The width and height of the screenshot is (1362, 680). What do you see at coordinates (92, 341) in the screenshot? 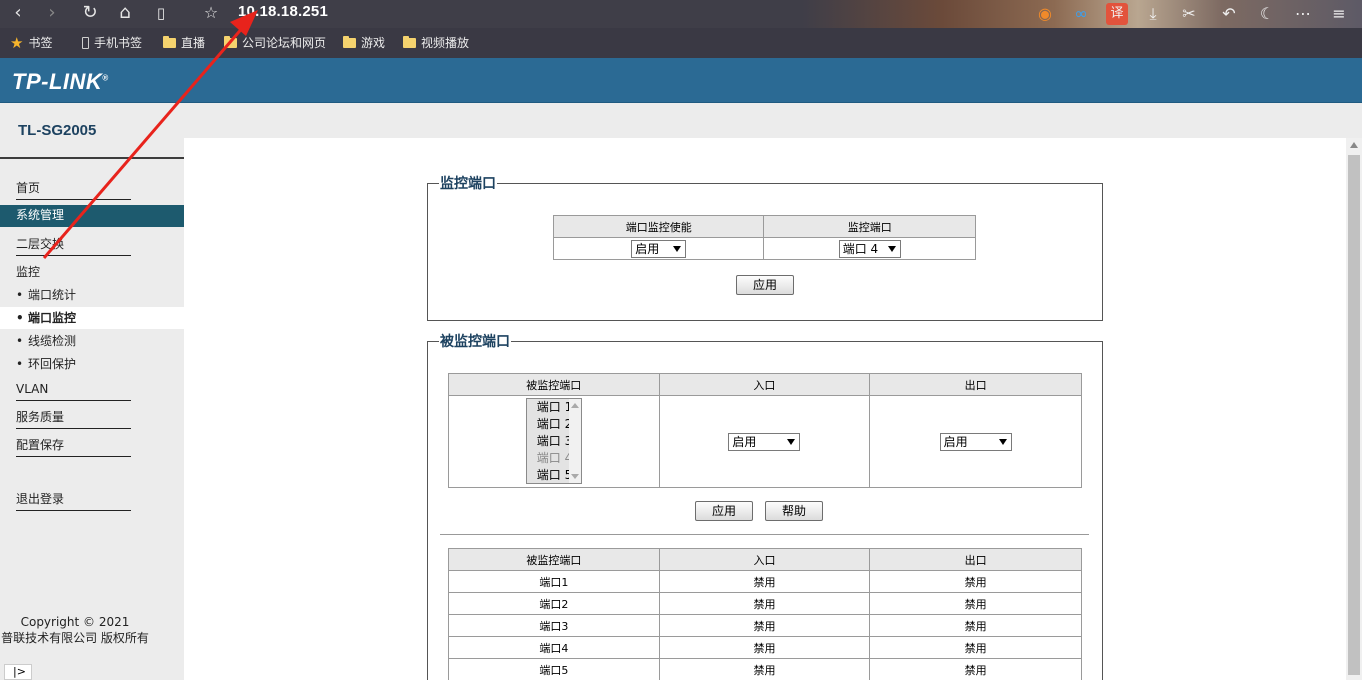
I see `sidebar-subitem-cable-test: • 线缆检测` at bounding box center [92, 341].